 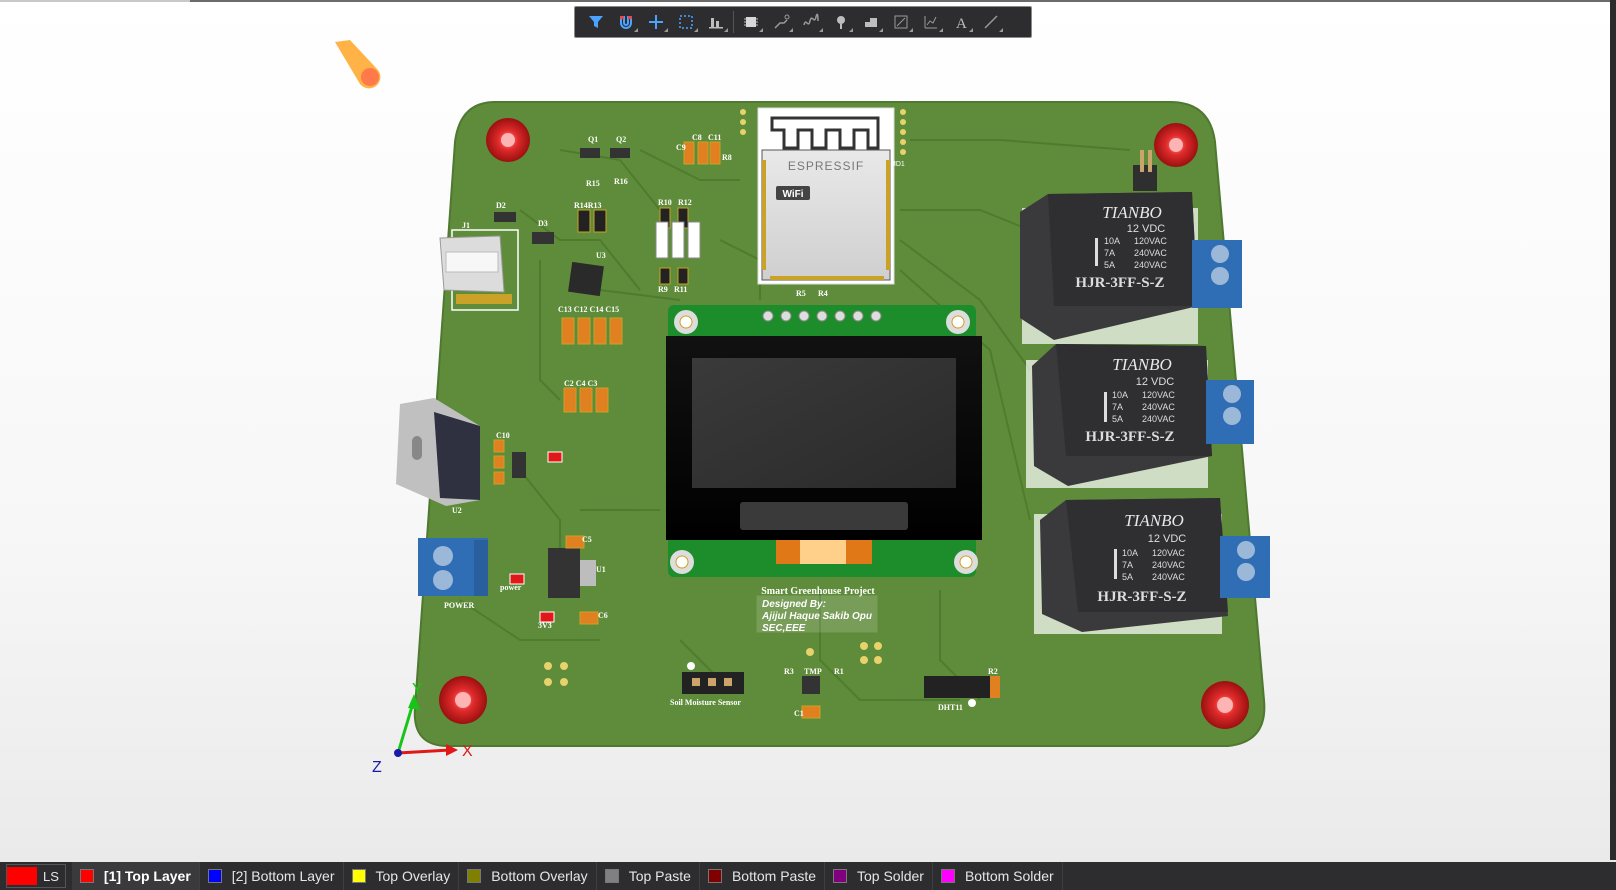 I want to click on layer-tab: Top Paste, so click(x=648, y=876).